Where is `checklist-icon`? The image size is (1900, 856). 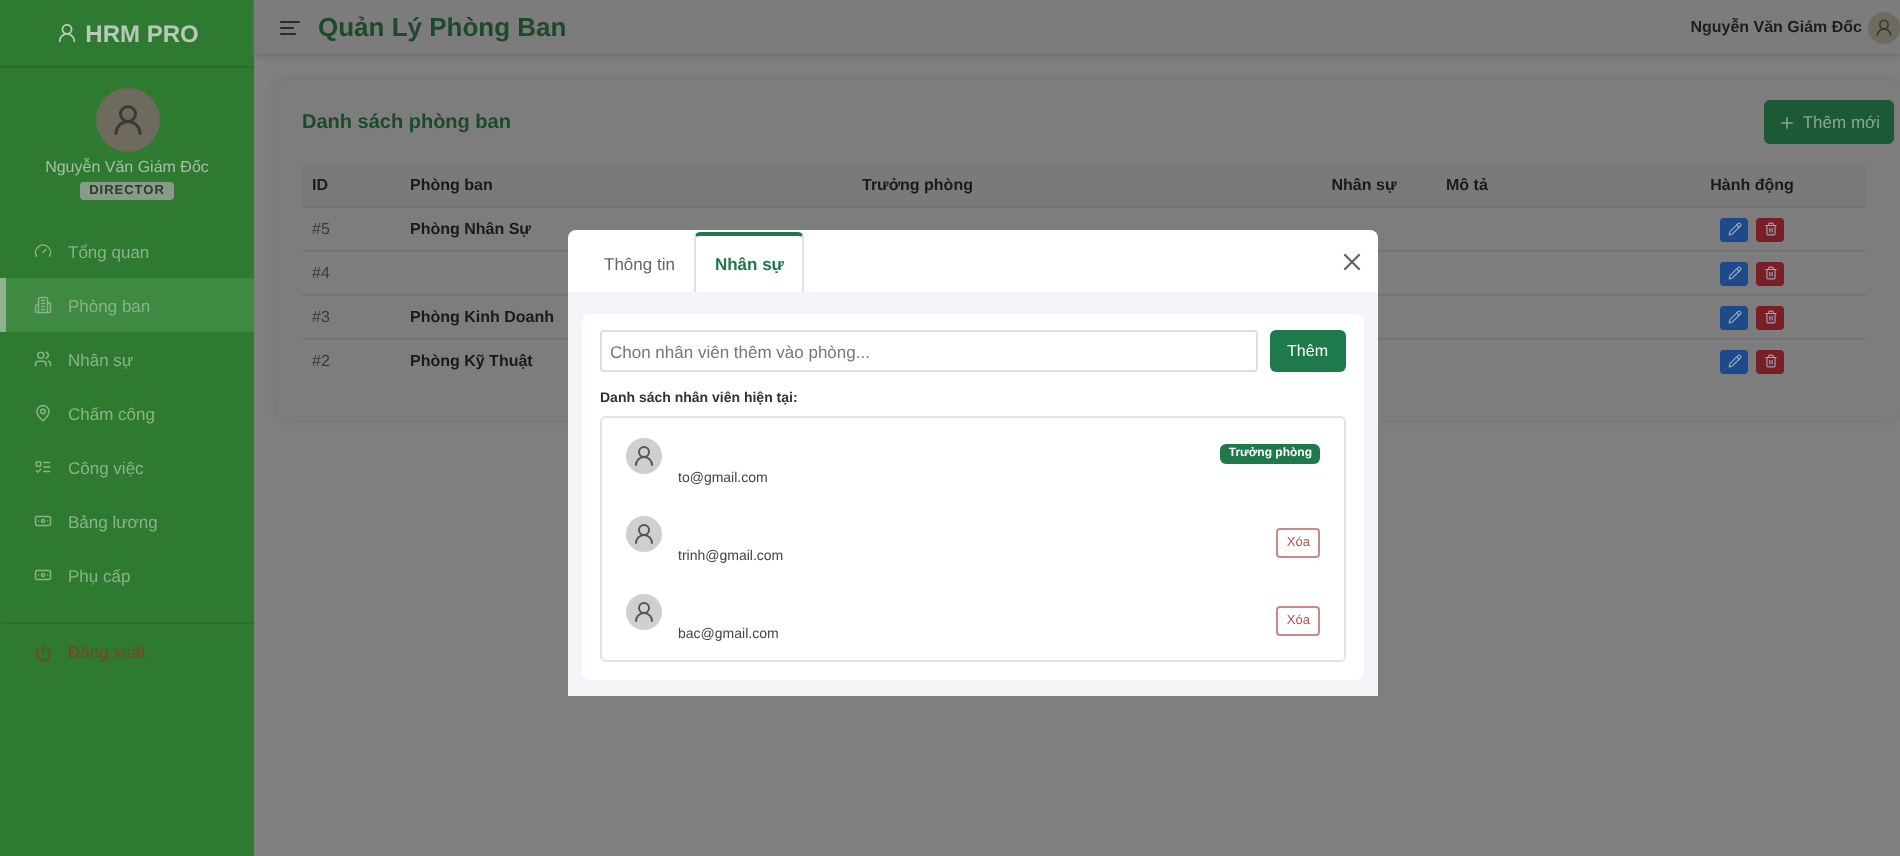 checklist-icon is located at coordinates (43, 467).